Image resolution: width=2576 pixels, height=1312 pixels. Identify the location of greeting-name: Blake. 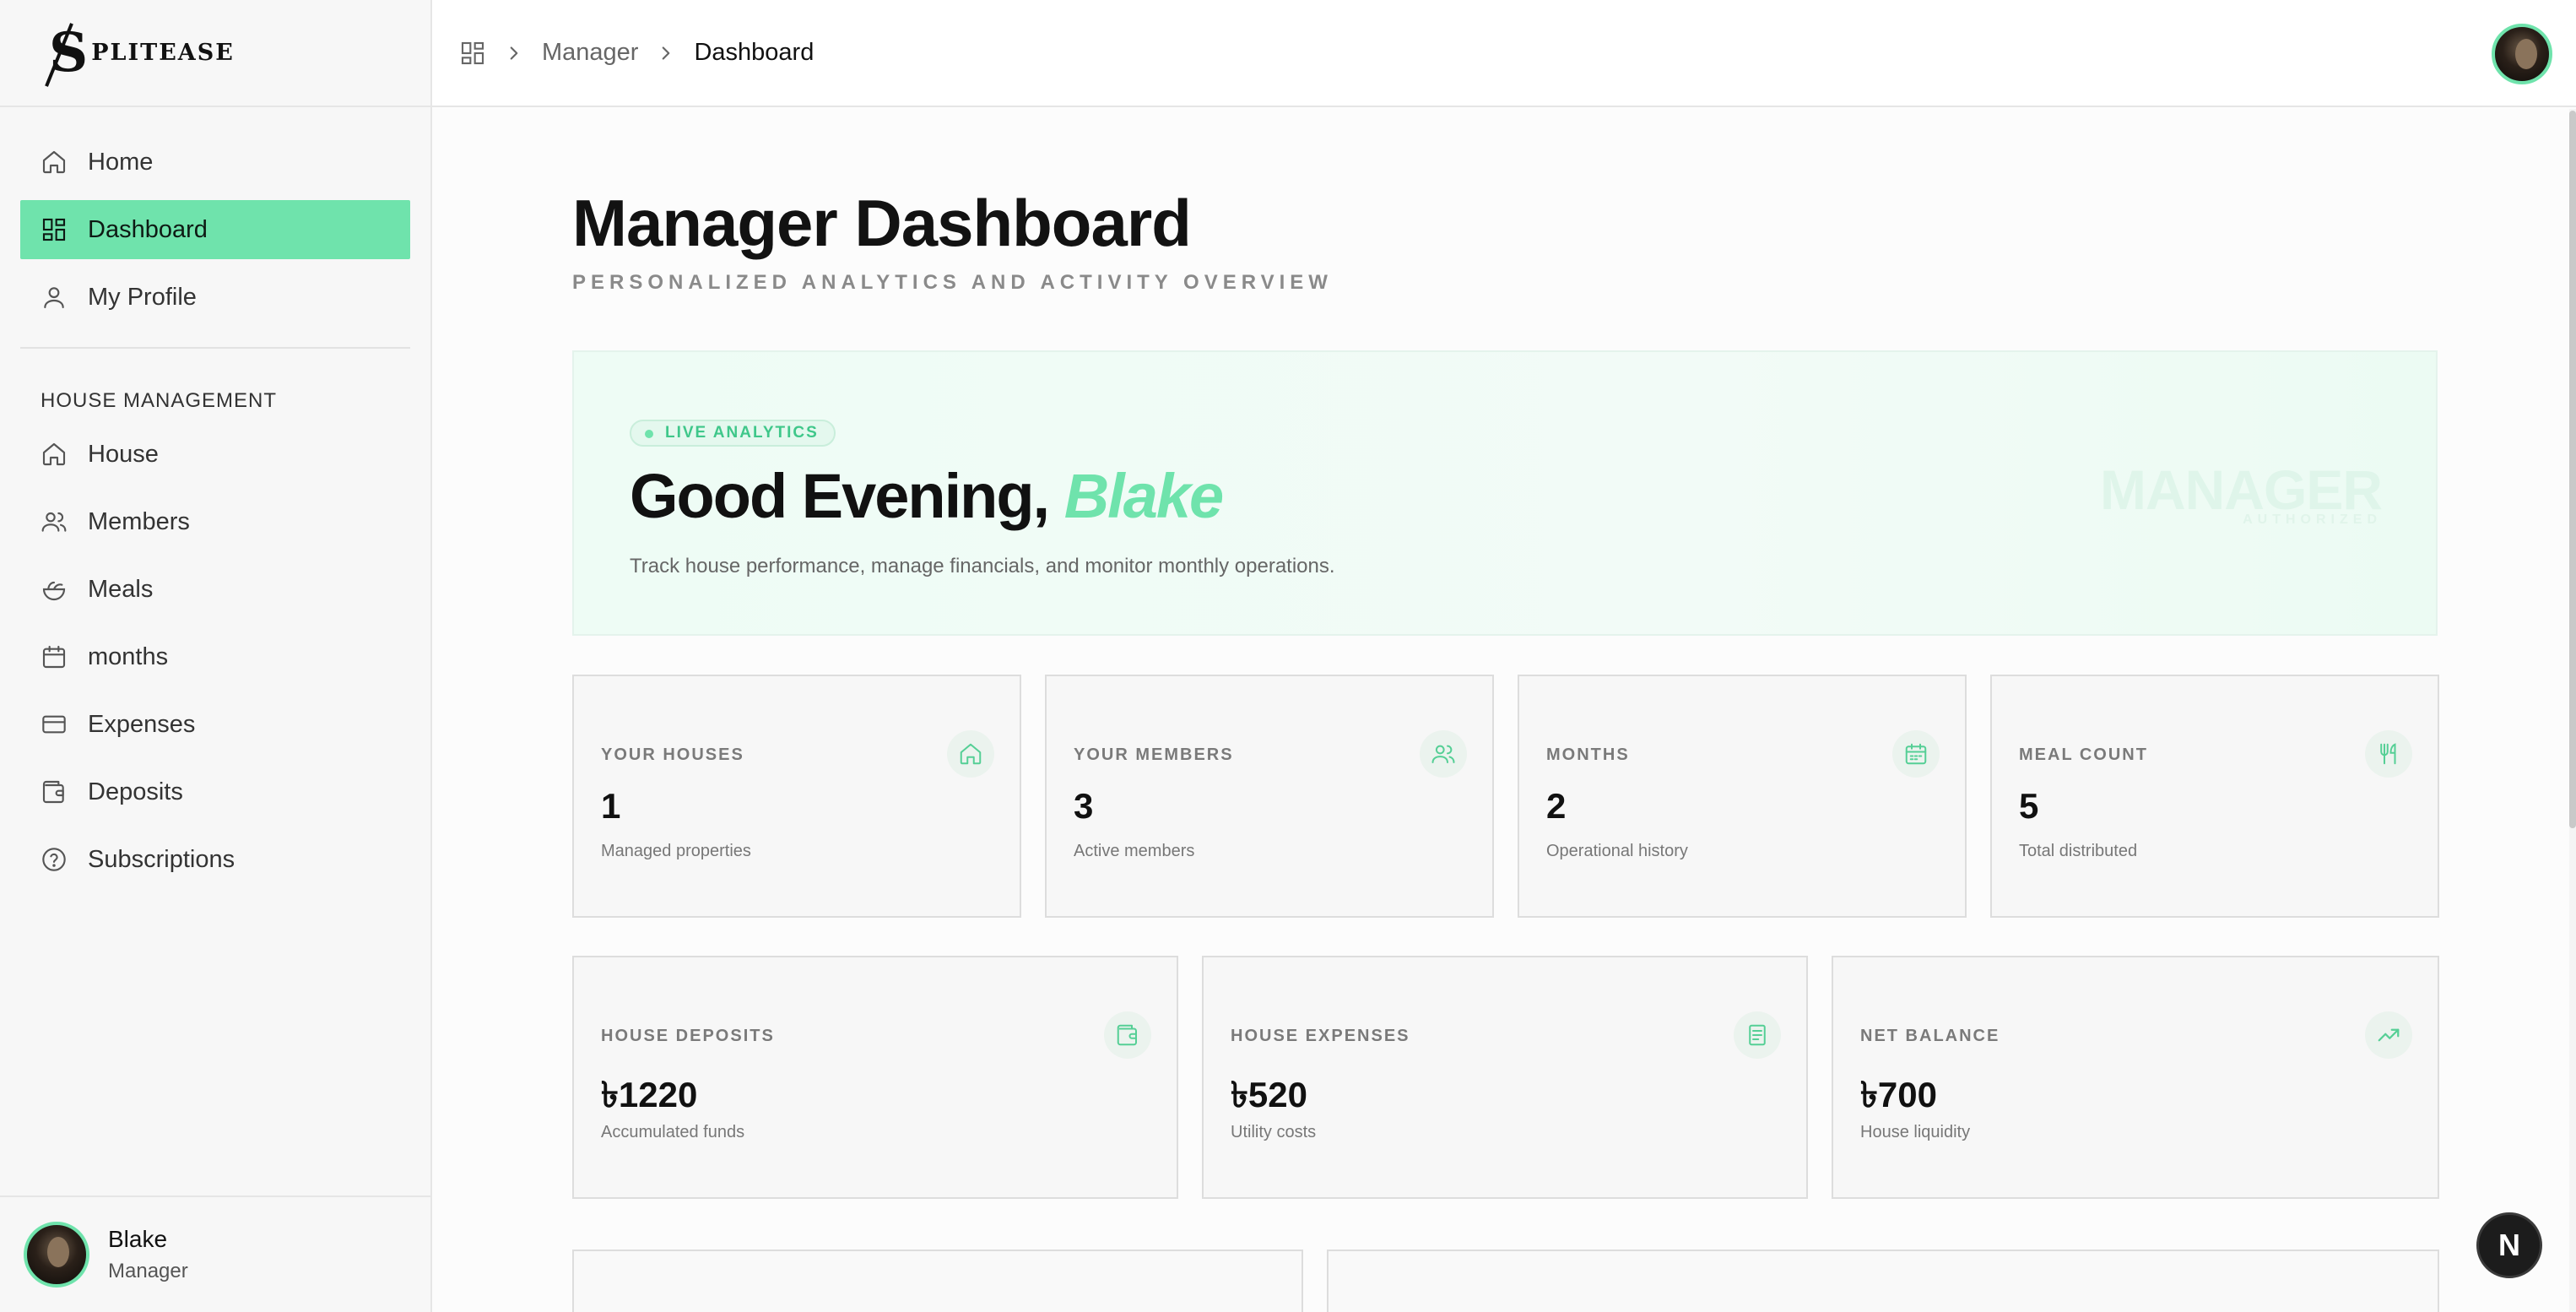
(1143, 496).